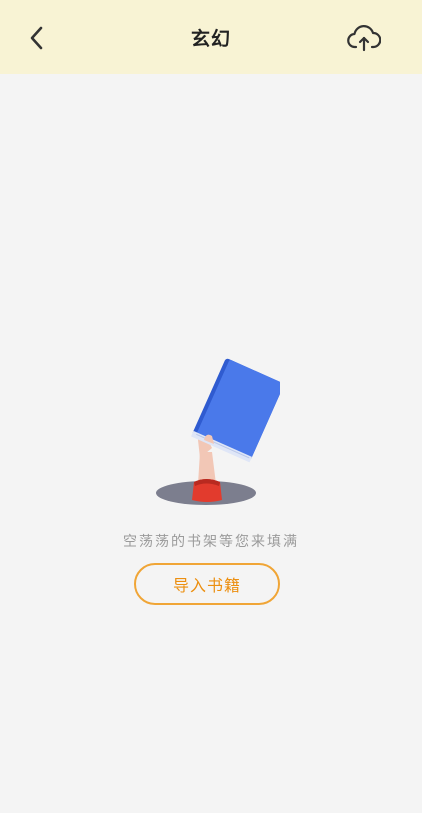 The width and height of the screenshot is (422, 813). Describe the element at coordinates (220, 431) in the screenshot. I see `hand-holding-book-illustration` at that location.